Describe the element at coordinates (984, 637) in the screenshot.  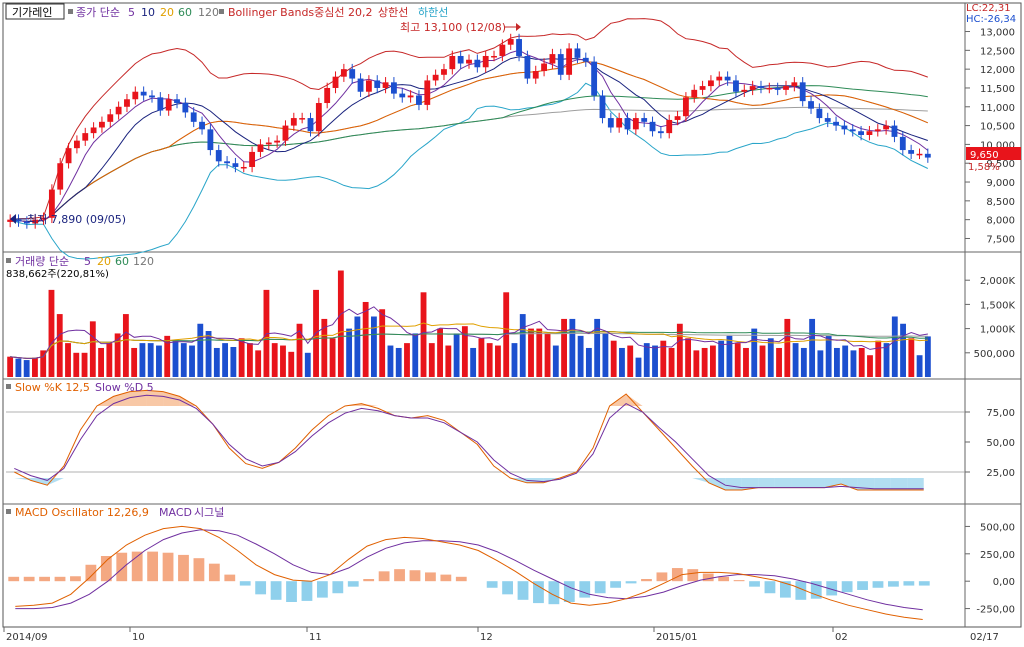
I see `date-tick-label: 02/17` at that location.